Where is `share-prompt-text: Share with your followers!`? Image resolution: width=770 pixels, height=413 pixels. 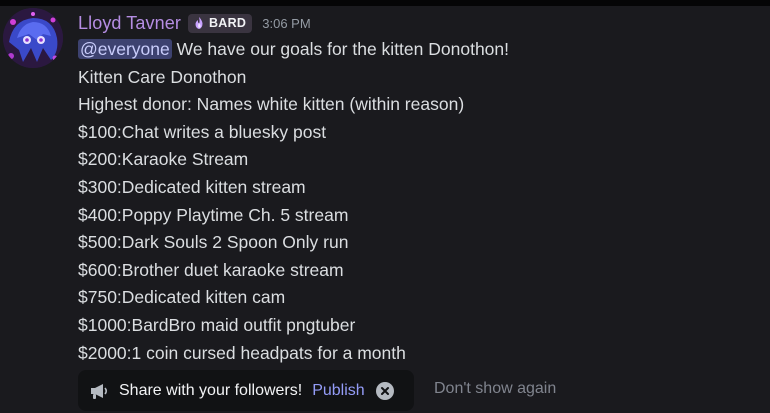
share-prompt-text: Share with your followers! is located at coordinates (211, 390).